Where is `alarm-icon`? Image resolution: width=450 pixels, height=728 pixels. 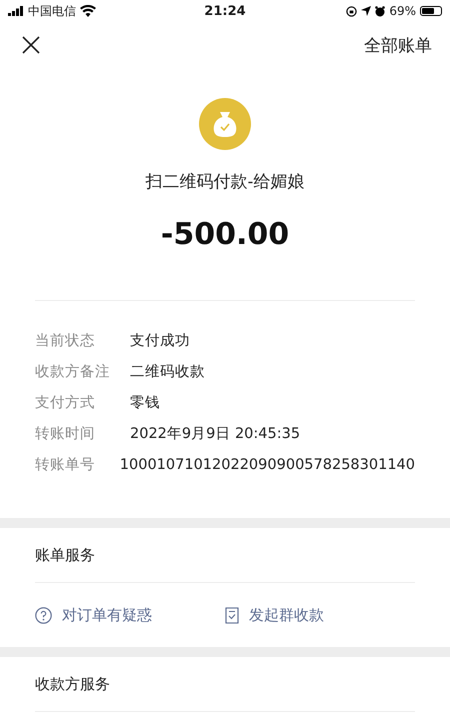
alarm-icon is located at coordinates (380, 11).